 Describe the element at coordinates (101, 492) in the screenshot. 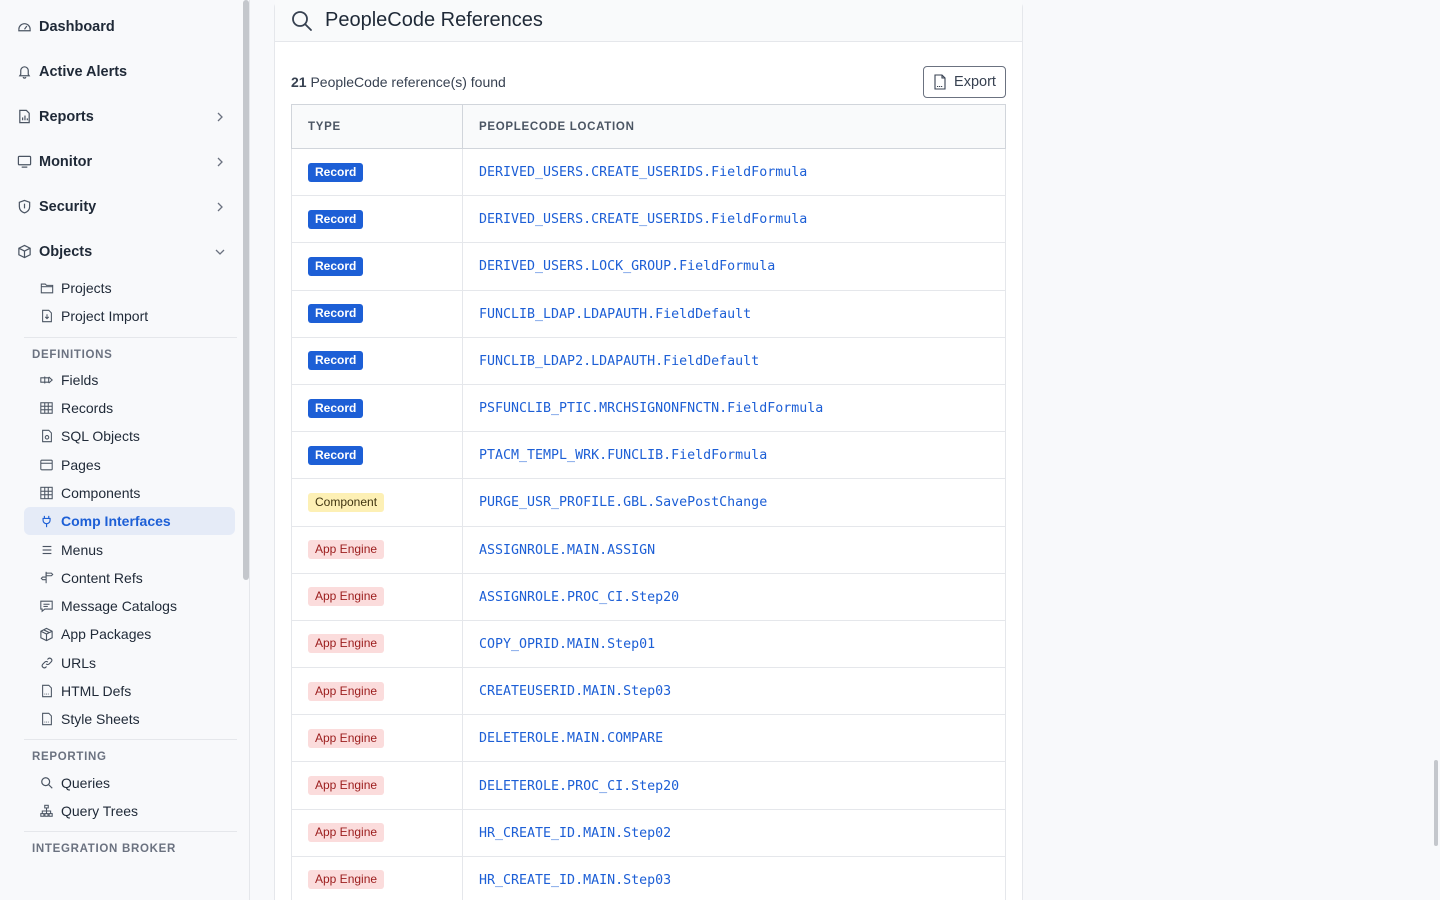

I see `sidebar-item-label: Components` at that location.